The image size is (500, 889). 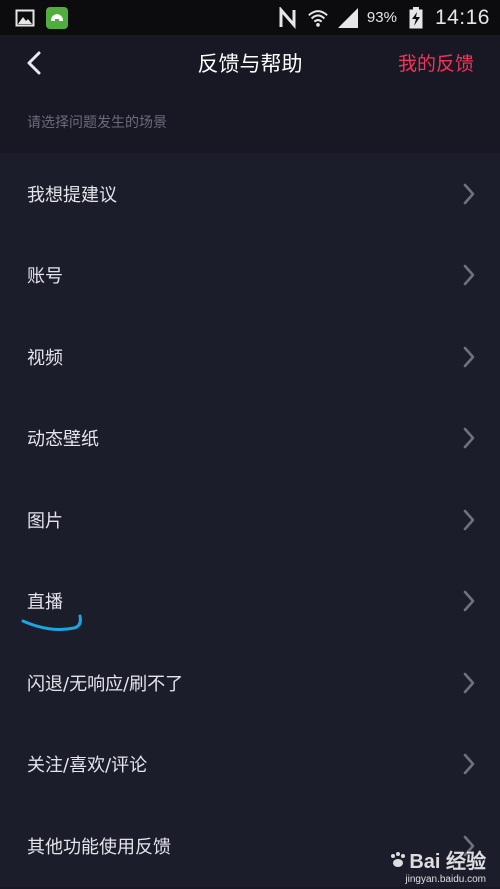 I want to click on battery-percent: 93%, so click(x=381, y=17).